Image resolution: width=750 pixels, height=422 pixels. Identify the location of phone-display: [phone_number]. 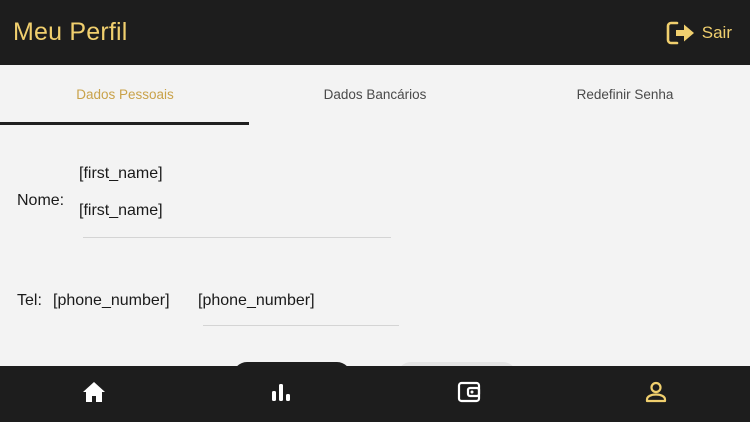
(111, 300).